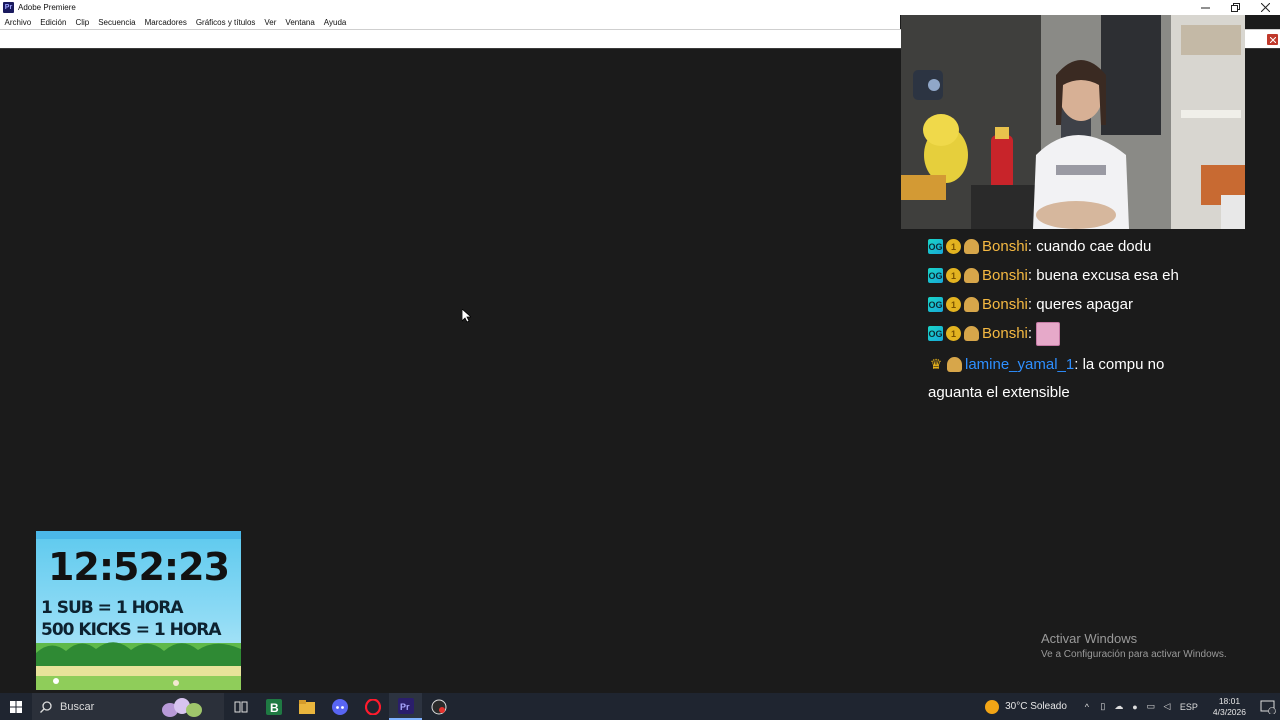 This screenshot has width=1280, height=720. What do you see at coordinates (339, 706) in the screenshot?
I see `taskbar-discord` at bounding box center [339, 706].